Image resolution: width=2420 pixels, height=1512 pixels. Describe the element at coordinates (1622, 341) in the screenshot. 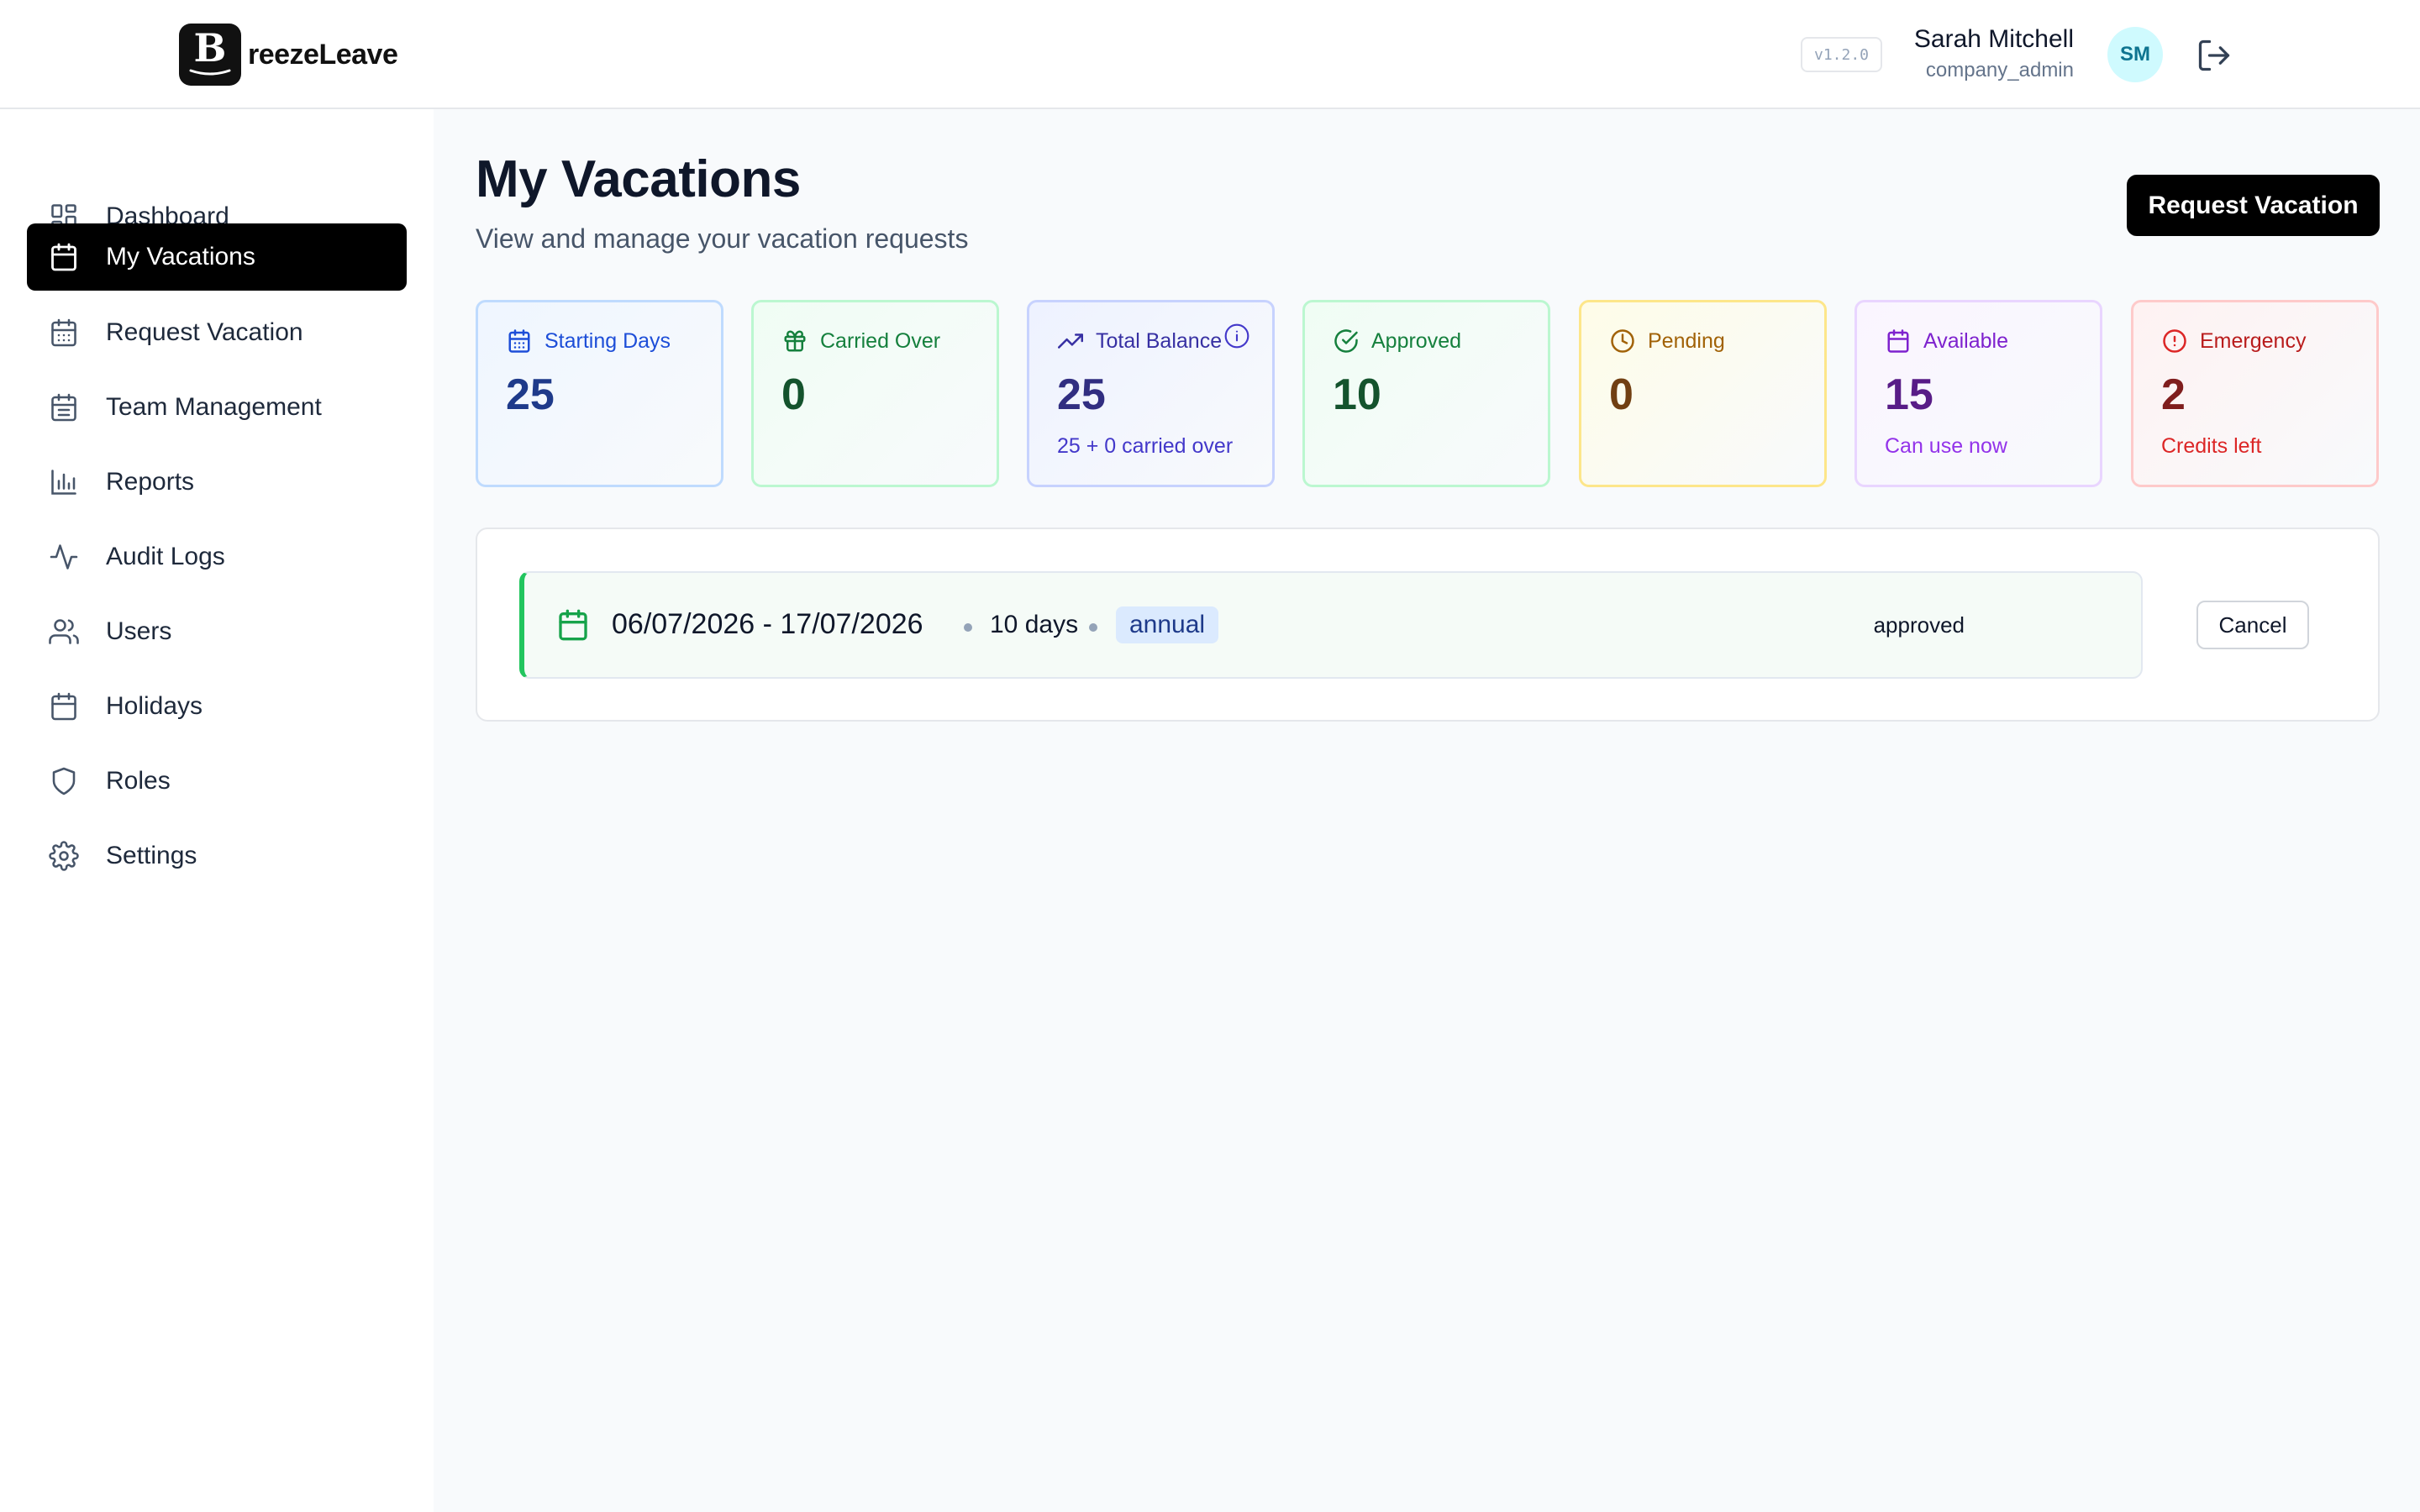

I see `clock-icon` at that location.